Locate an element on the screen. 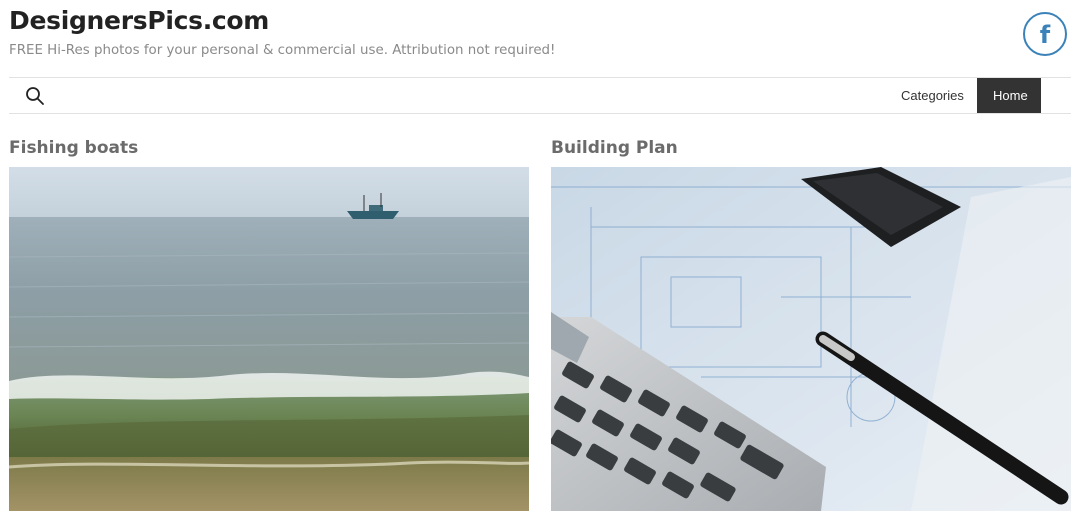 This screenshot has width=1080, height=516. facebook-icon: f is located at coordinates (1045, 34).